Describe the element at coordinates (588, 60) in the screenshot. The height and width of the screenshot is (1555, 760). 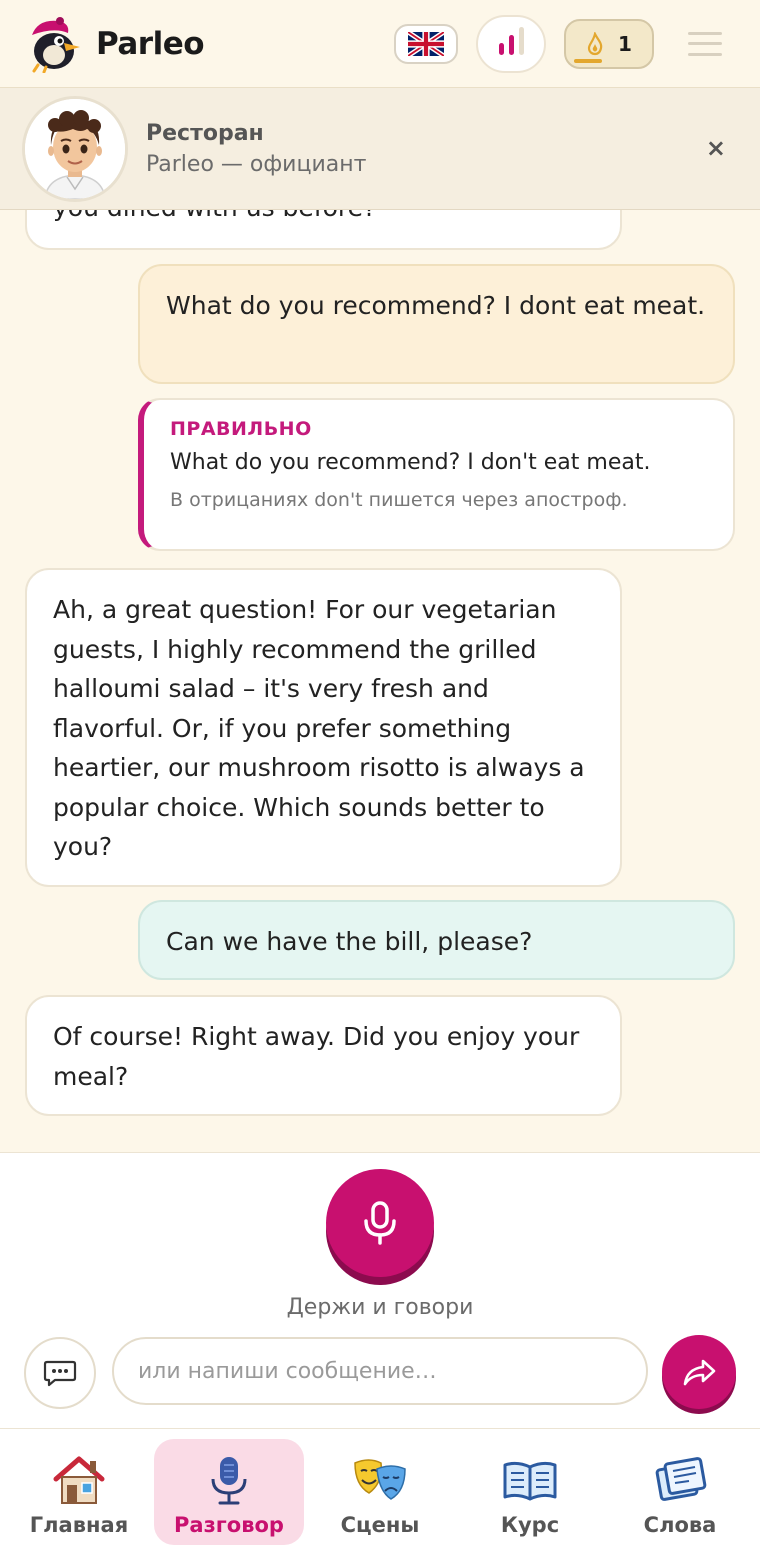
I see `streak-progress` at that location.